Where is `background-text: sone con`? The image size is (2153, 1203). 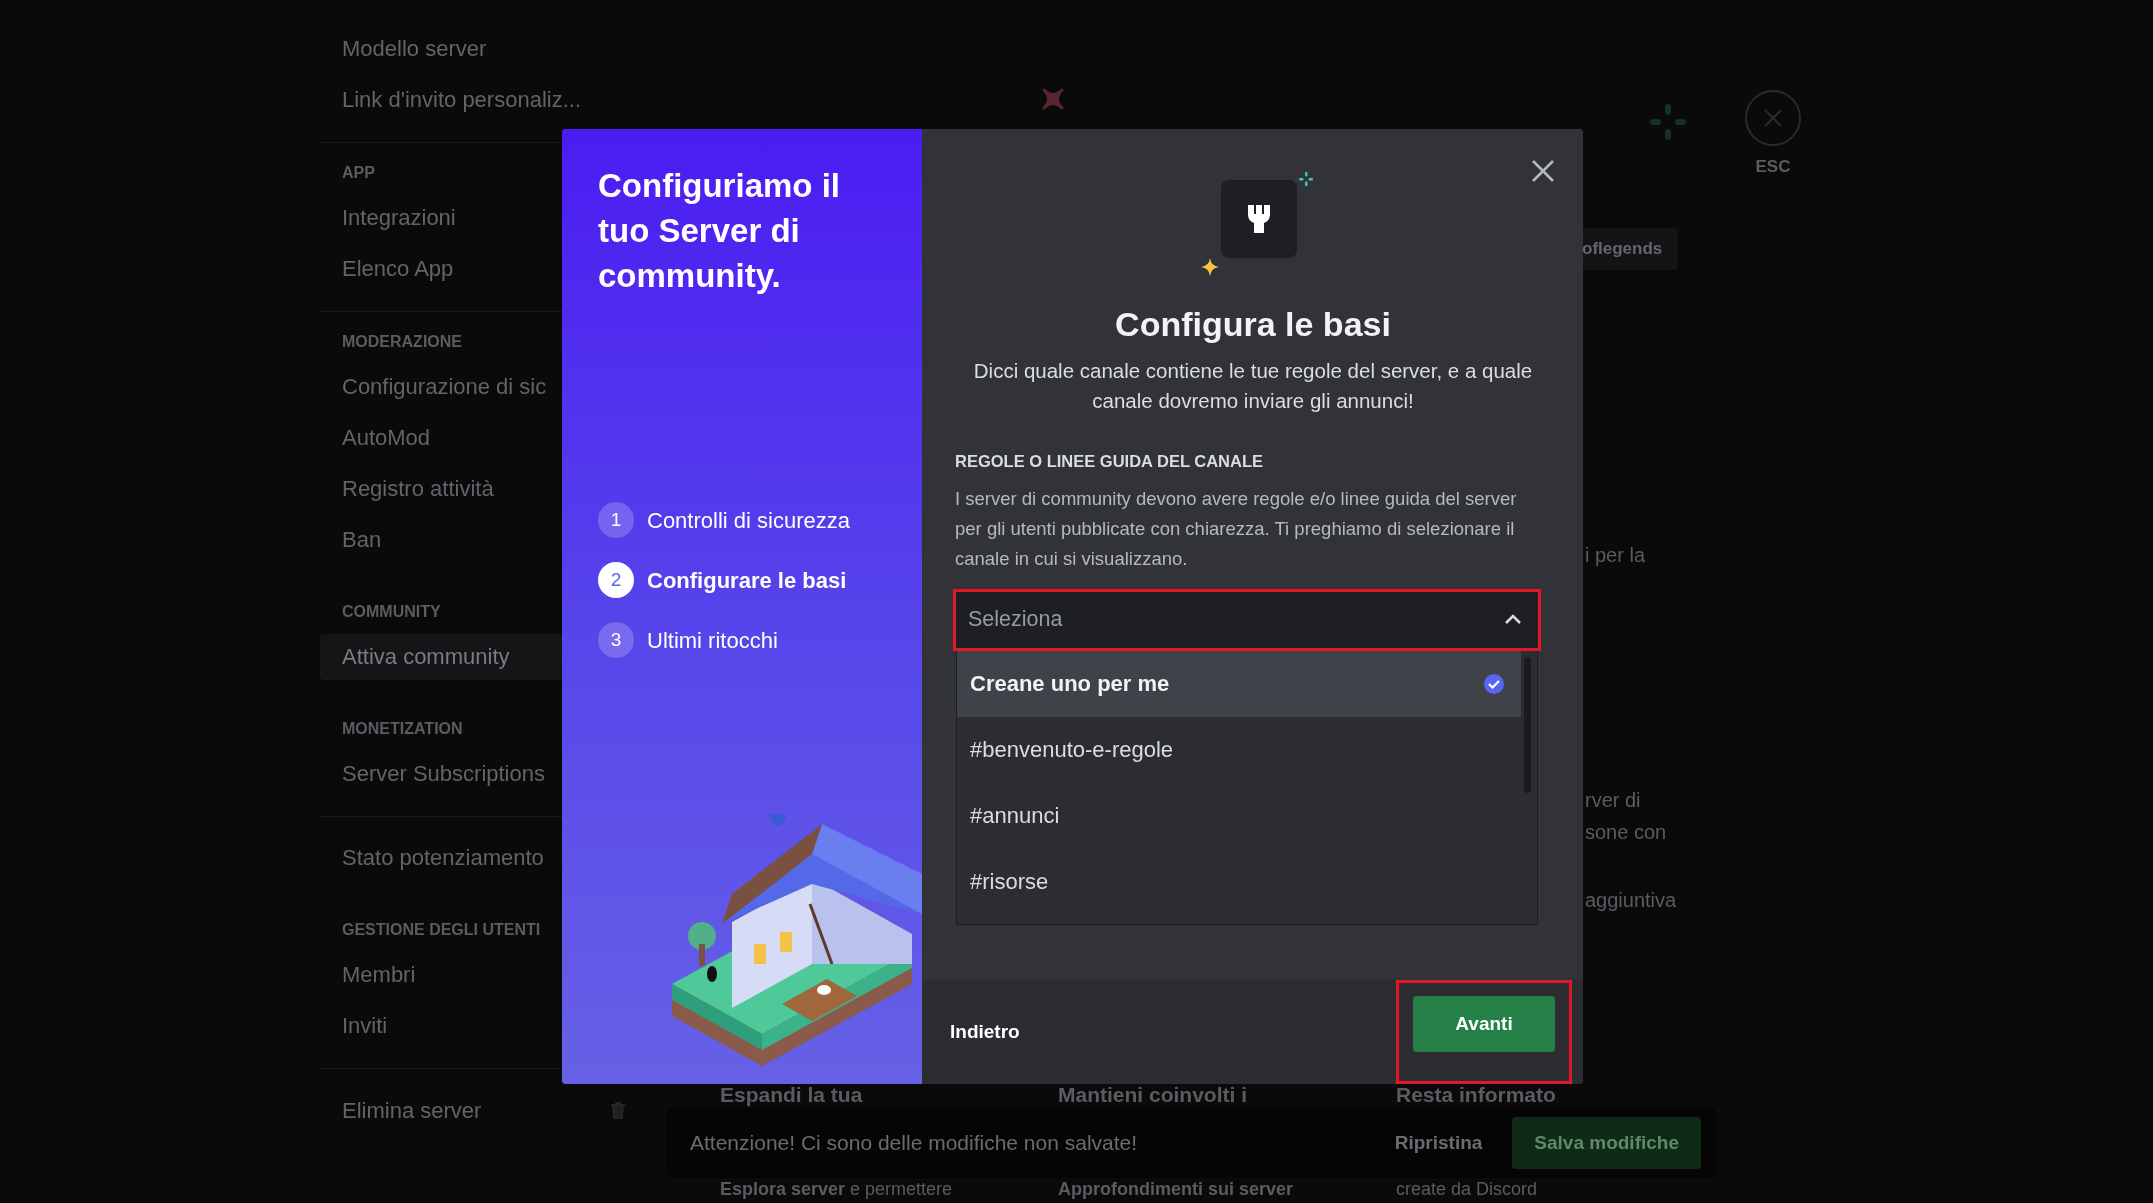 background-text: sone con is located at coordinates (1626, 832).